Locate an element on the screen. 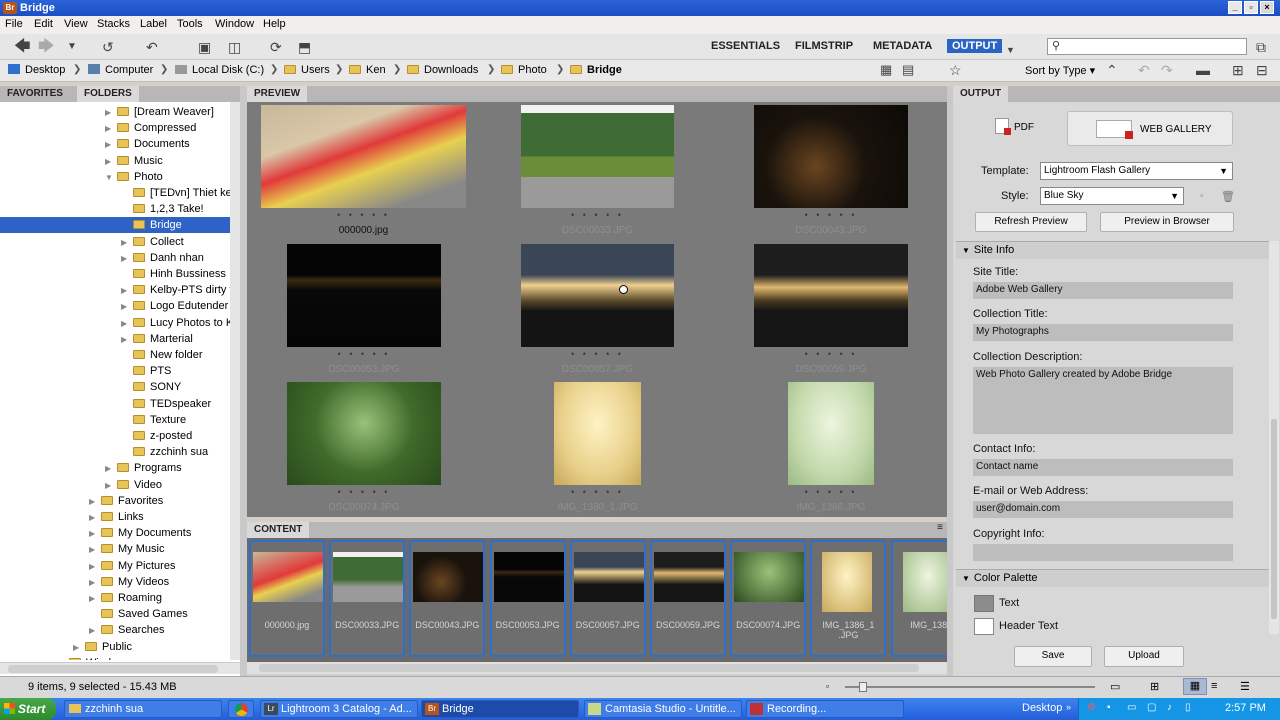  tree-node: z-posted is located at coordinates (115, 436).